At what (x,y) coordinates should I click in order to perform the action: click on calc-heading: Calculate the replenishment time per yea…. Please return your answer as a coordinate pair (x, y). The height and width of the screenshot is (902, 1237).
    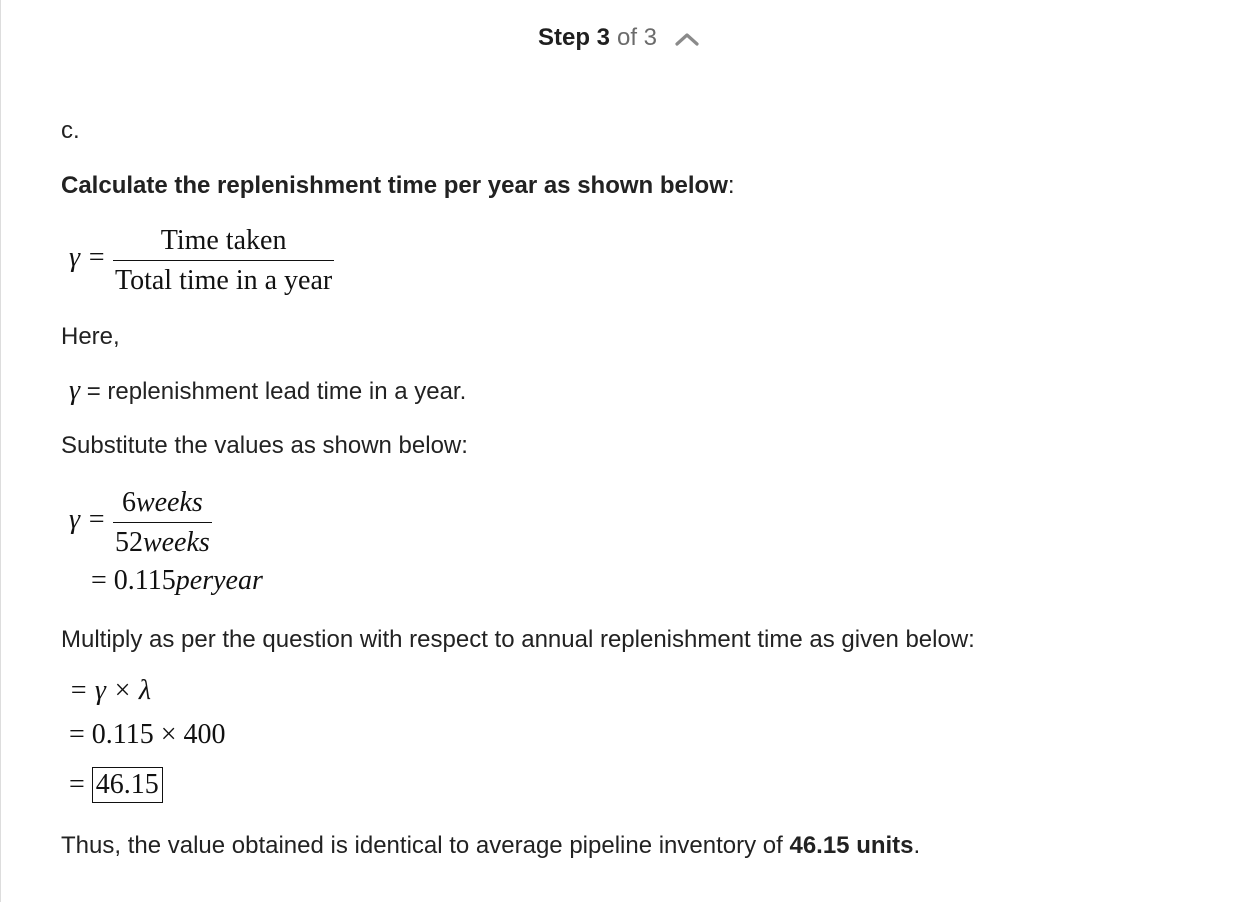
    Looking at the image, I should click on (398, 186).